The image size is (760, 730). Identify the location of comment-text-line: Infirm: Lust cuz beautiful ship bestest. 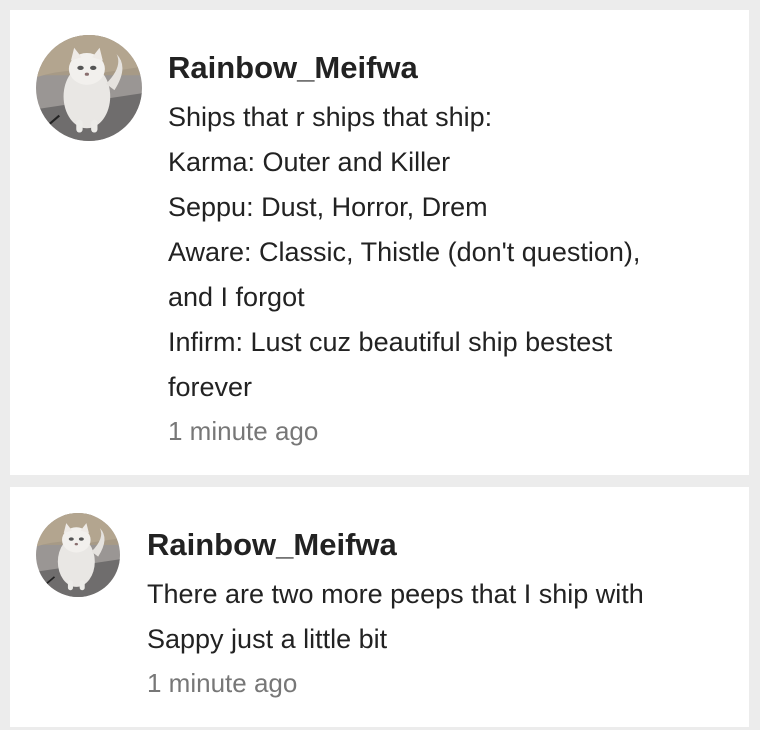
(390, 342).